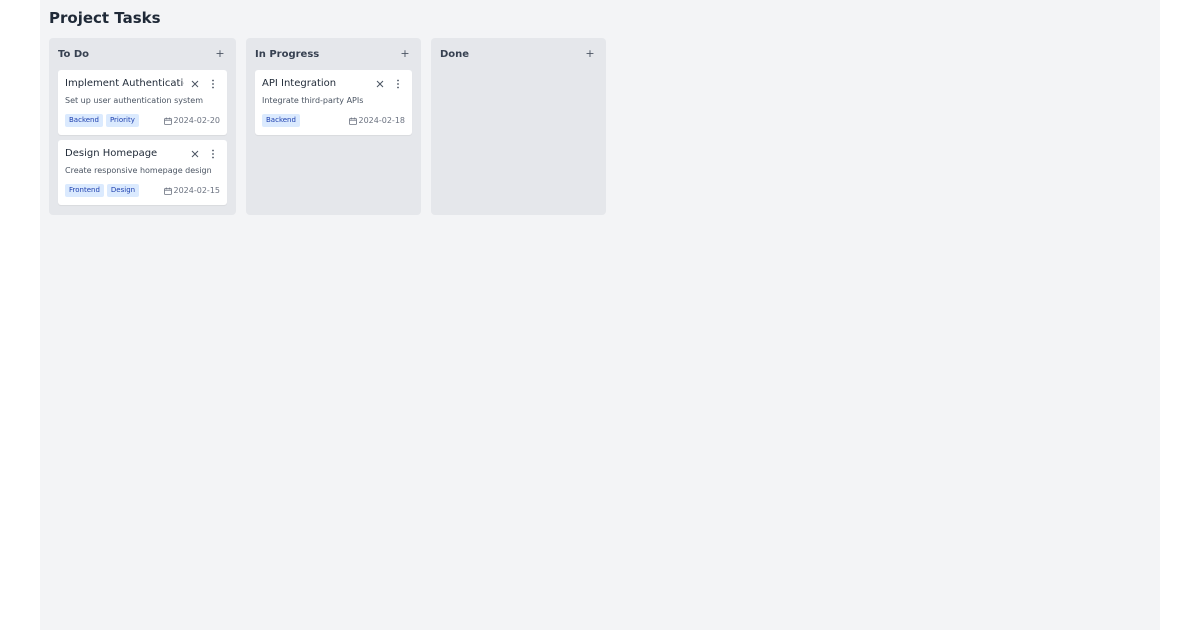  Describe the element at coordinates (74, 54) in the screenshot. I see `column-title: To Do` at that location.